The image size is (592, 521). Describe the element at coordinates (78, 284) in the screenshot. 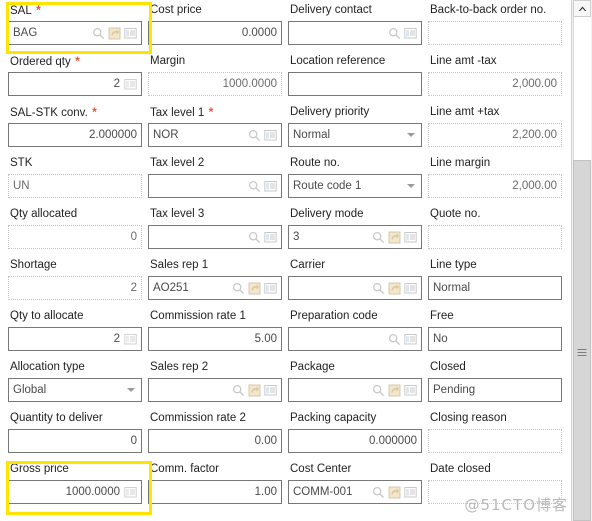

I see `field-cell-shortage: Shortage 2` at that location.